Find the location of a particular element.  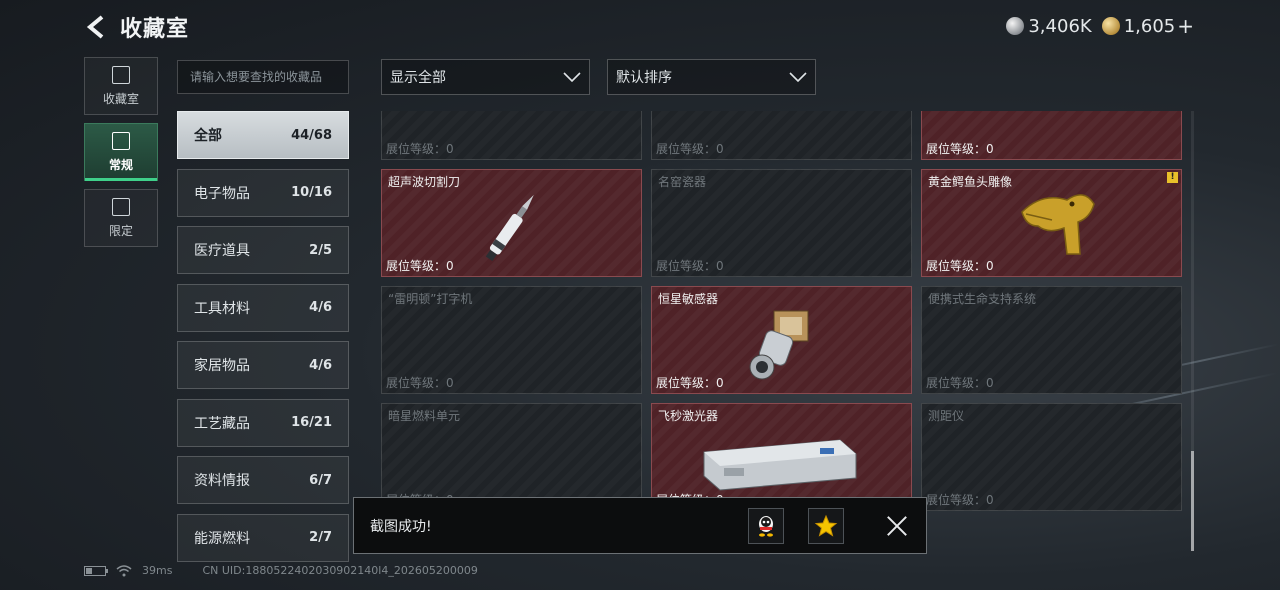

qzone-star-icon is located at coordinates (826, 525).